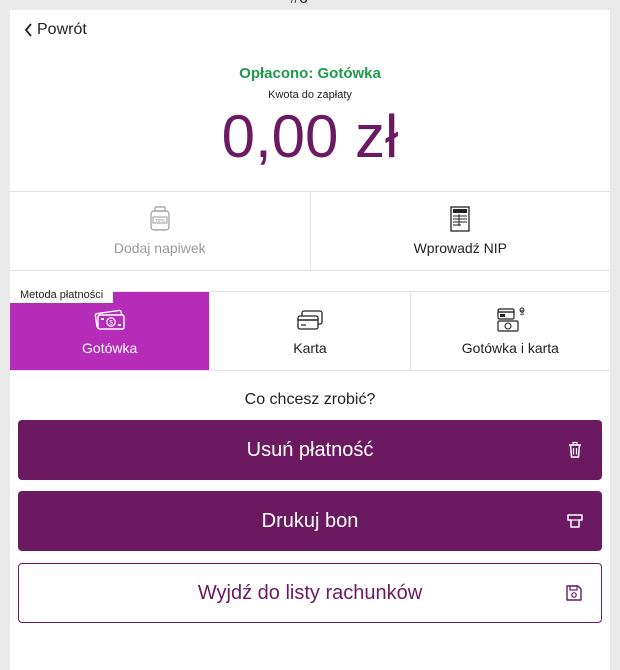 The image size is (620, 670). I want to click on method-card-label: Karta, so click(310, 348).